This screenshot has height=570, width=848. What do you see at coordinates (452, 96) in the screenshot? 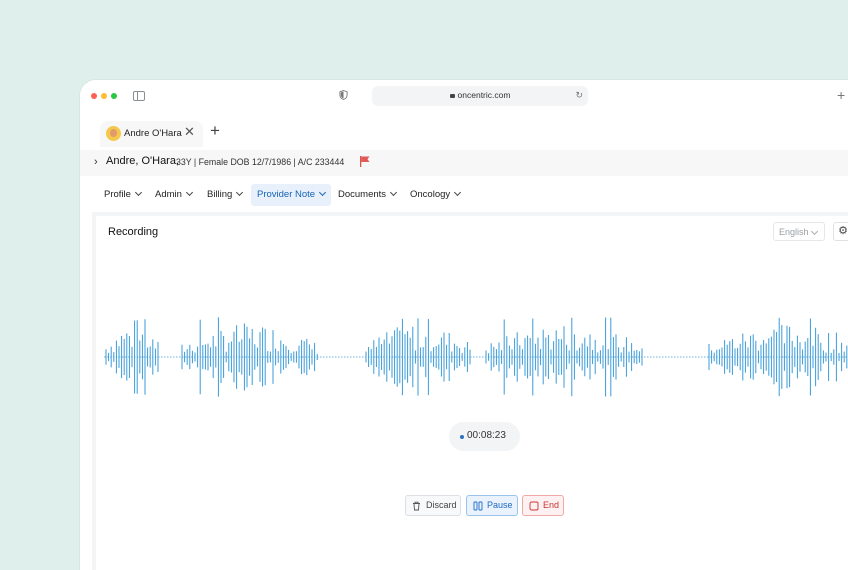
I see `lock-icon` at bounding box center [452, 96].